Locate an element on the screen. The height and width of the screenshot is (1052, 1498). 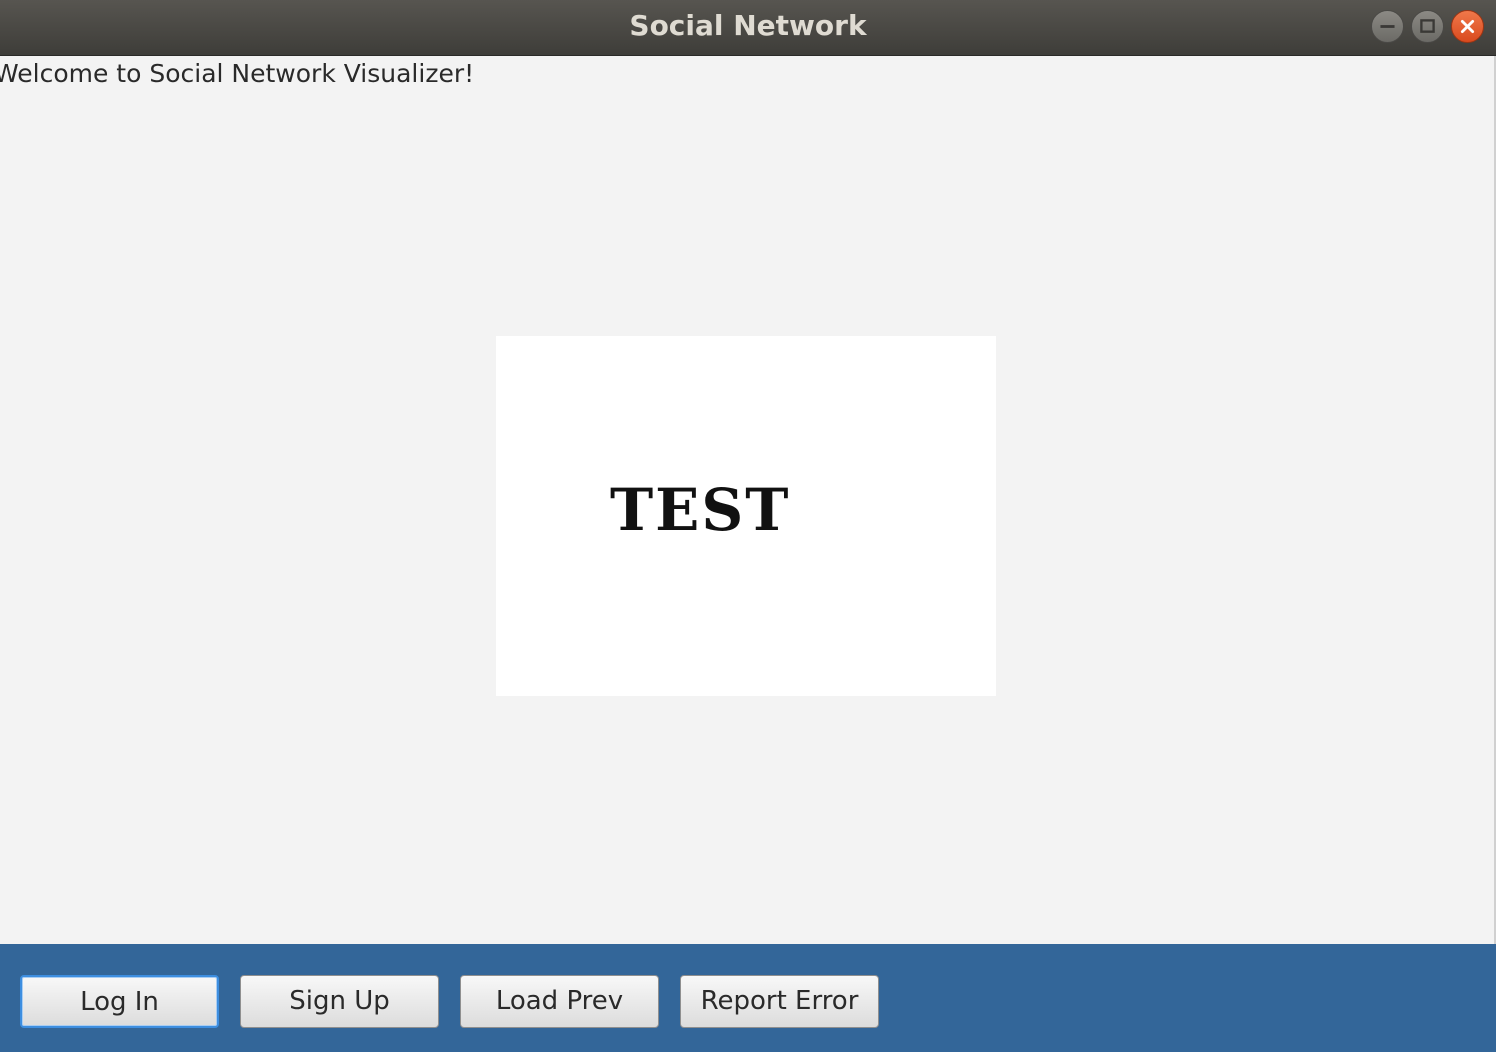
title-bar: Social Network is located at coordinates (748, 28).